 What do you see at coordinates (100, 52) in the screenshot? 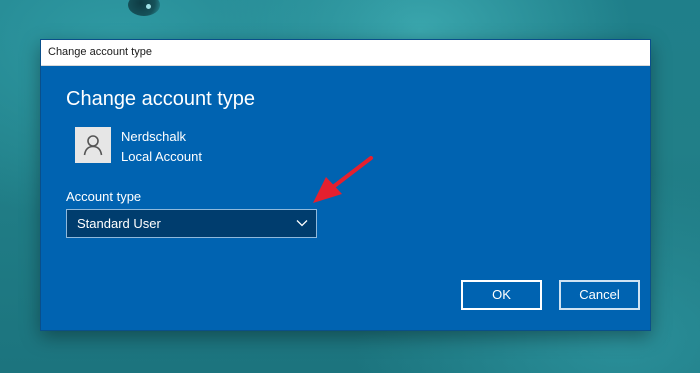
I see `window-title: Change account type` at bounding box center [100, 52].